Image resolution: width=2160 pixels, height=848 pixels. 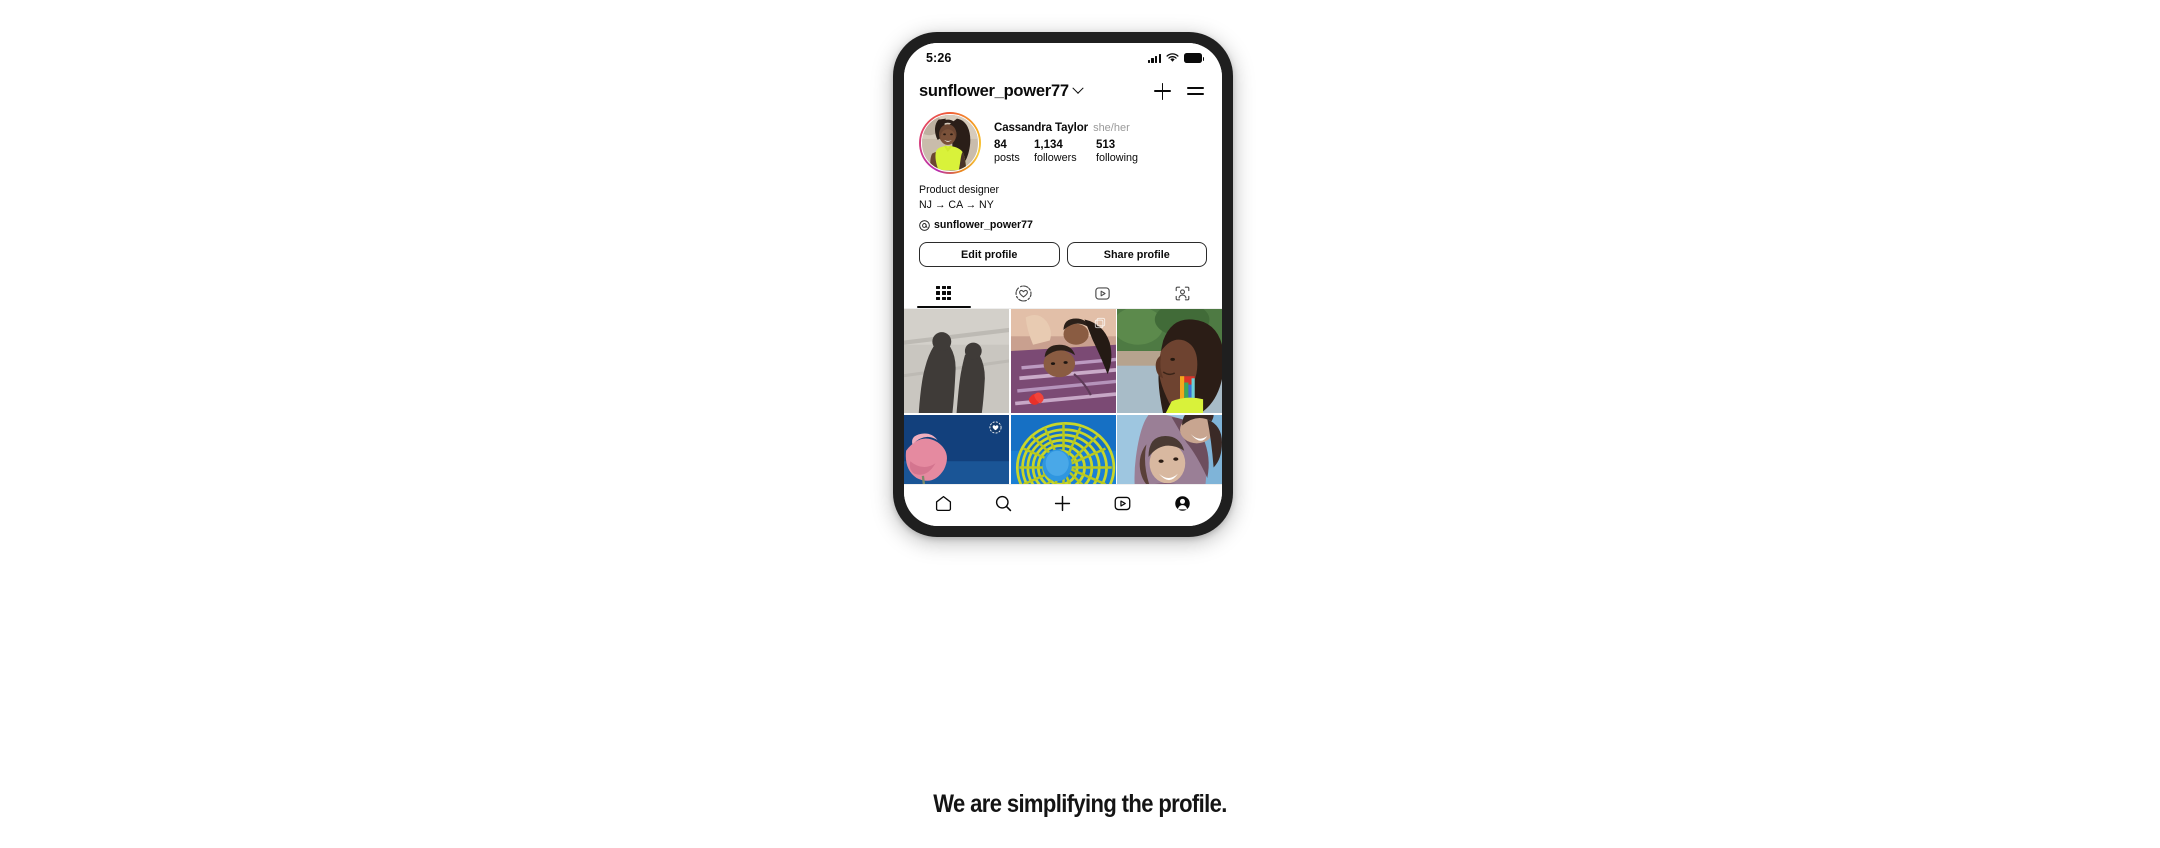 I want to click on nav-reels, so click(x=1123, y=504).